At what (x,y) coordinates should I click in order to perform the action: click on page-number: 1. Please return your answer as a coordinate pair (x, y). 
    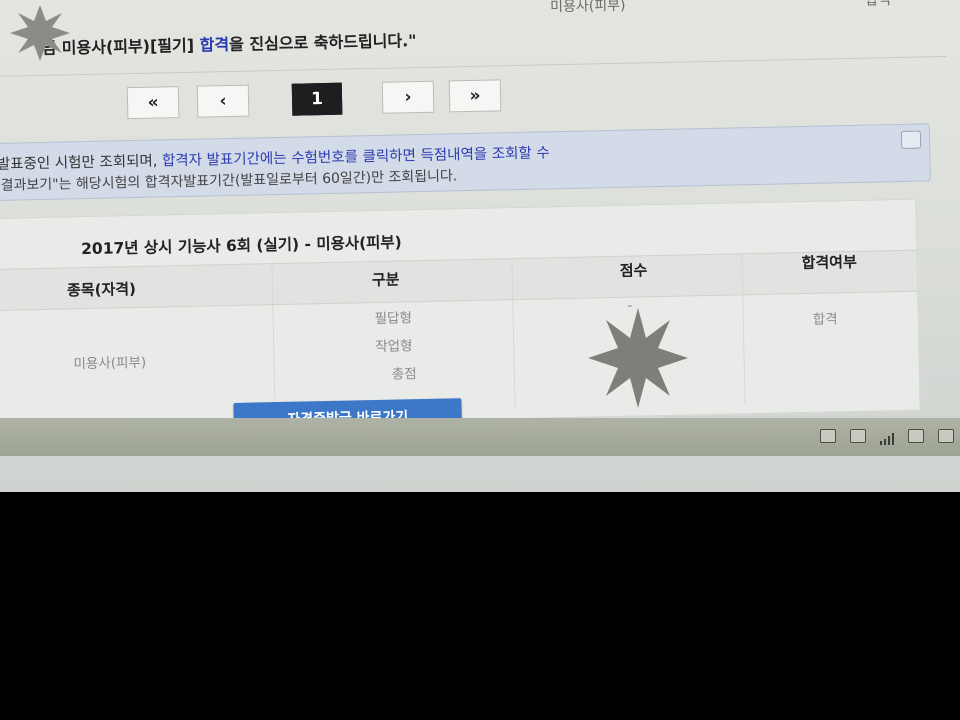
    Looking at the image, I should click on (317, 99).